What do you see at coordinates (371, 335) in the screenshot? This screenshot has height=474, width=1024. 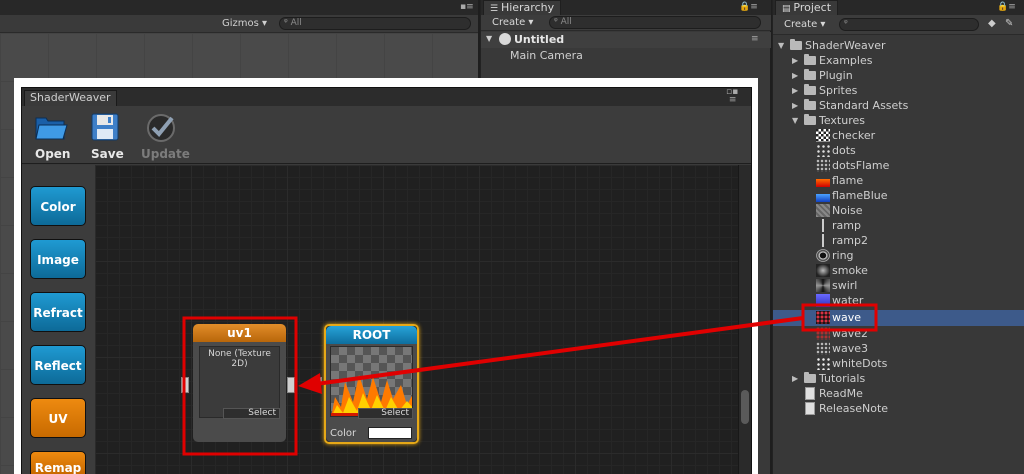 I see `root-node-title: ROOT` at bounding box center [371, 335].